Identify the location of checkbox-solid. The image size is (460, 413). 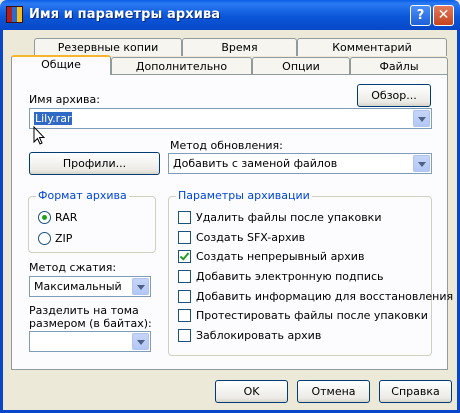
(184, 256).